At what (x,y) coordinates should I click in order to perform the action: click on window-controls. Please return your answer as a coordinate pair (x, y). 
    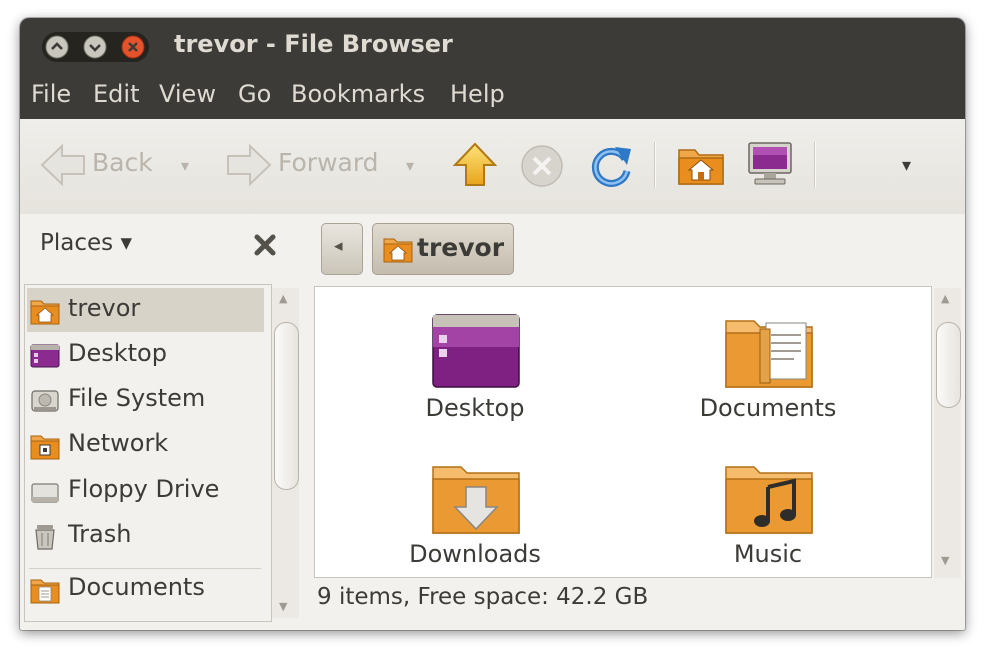
    Looking at the image, I should click on (95, 47).